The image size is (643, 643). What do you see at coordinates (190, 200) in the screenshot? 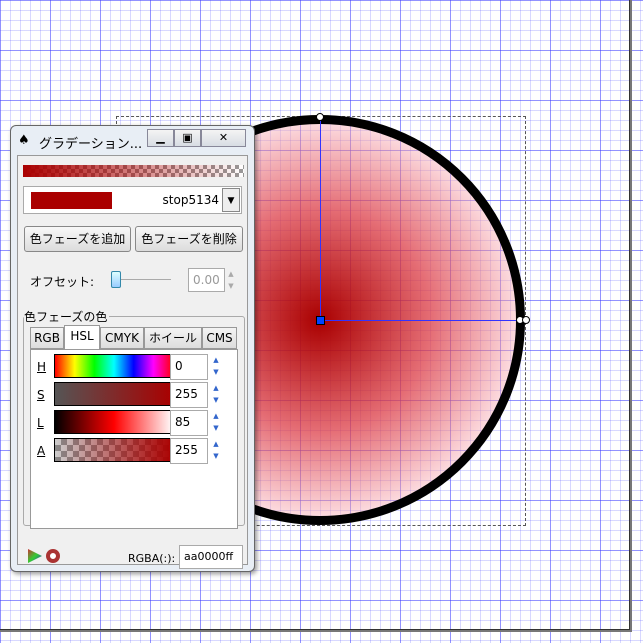
I see `stop-name: stop5134` at bounding box center [190, 200].